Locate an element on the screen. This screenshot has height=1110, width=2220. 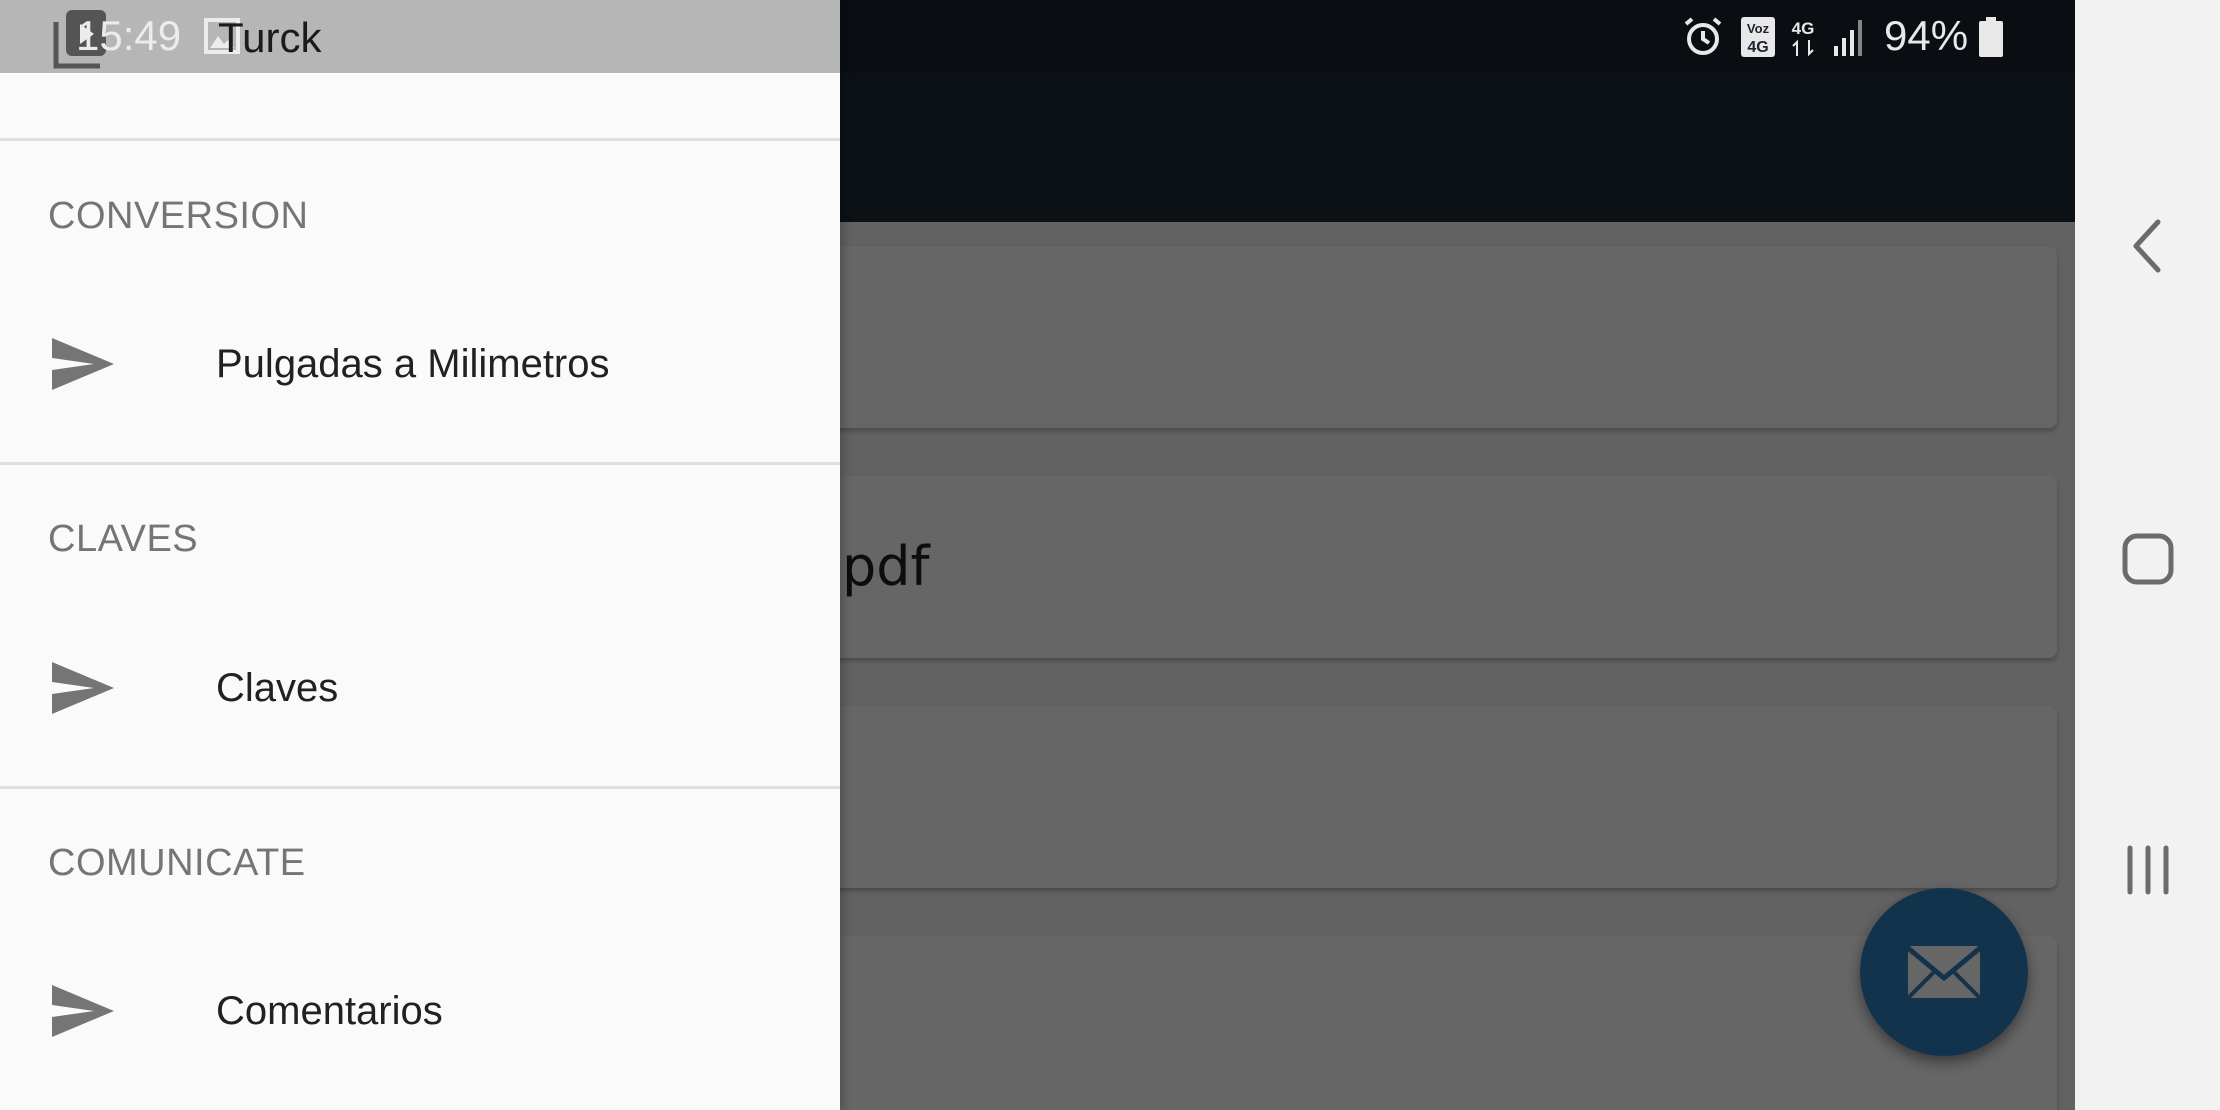
nav-item-label: Pulgadas a Milimetros is located at coordinates (413, 364).